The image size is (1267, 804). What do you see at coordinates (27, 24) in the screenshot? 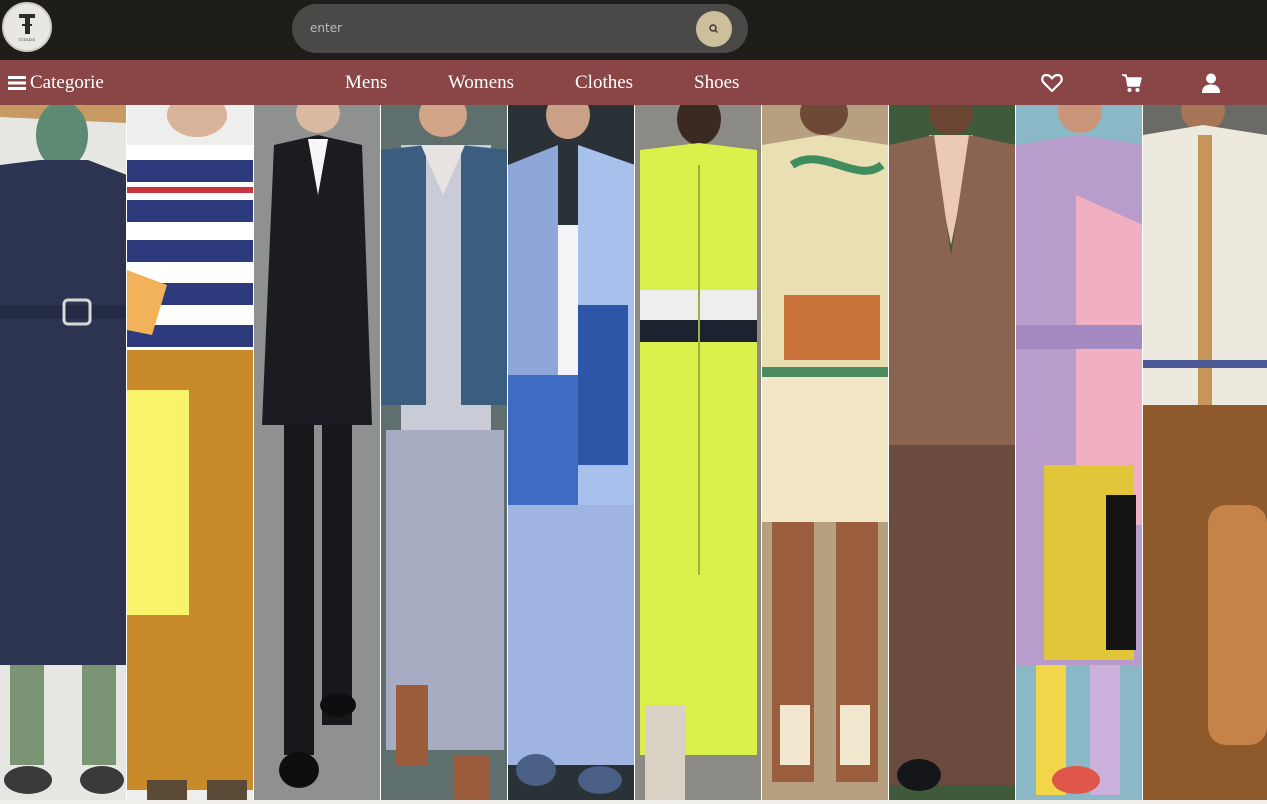
I see `logo-mark-icon` at bounding box center [27, 24].